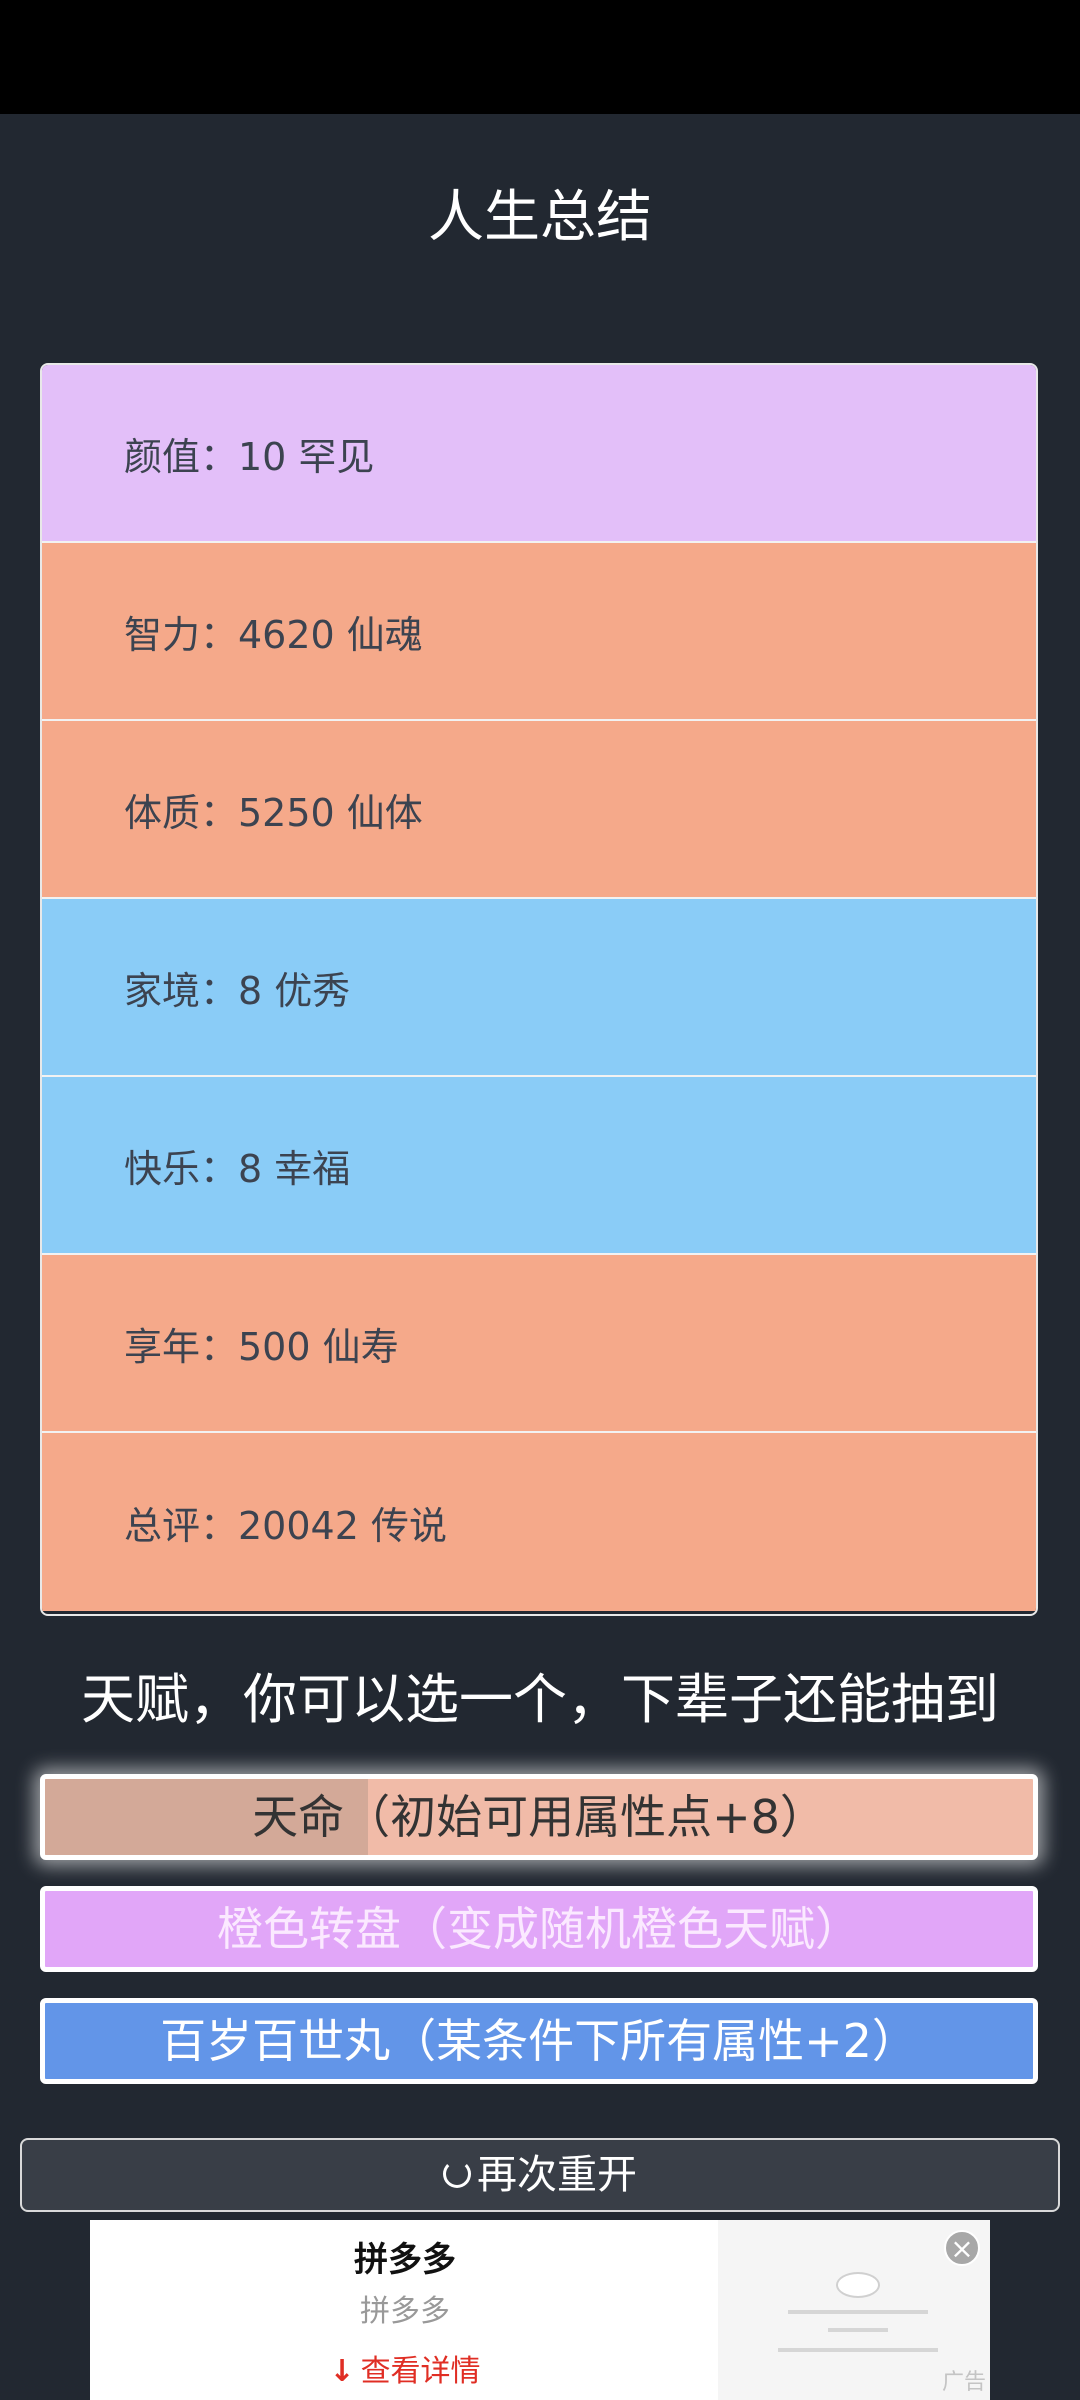  I want to click on summary-row-family: 家境：8 优秀, so click(539, 988).